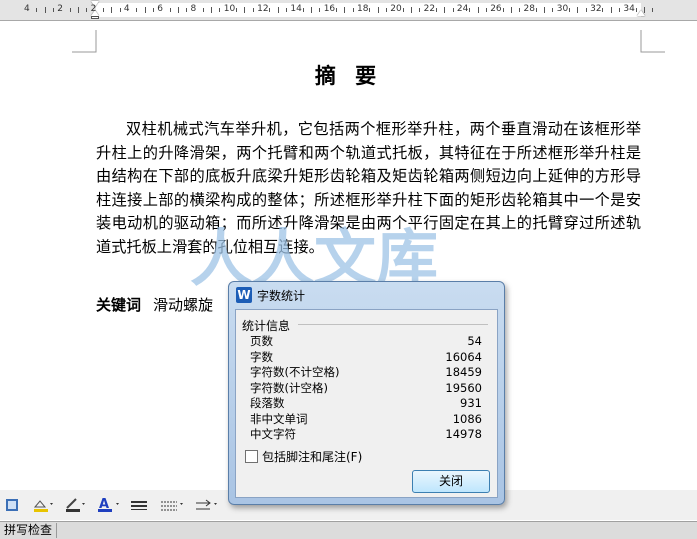 This screenshot has height=539, width=697. What do you see at coordinates (75, 505) in the screenshot?
I see `line-color-icon` at bounding box center [75, 505].